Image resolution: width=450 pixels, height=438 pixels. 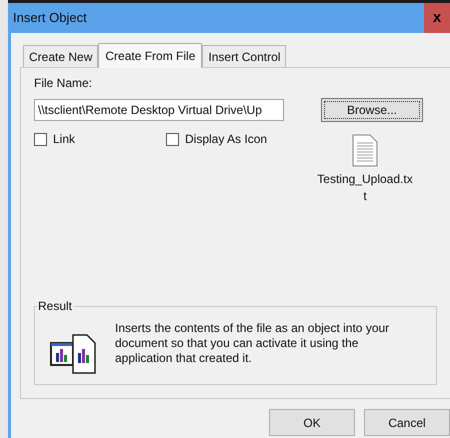 What do you see at coordinates (150, 55) in the screenshot?
I see `tab: Create From File` at bounding box center [150, 55].